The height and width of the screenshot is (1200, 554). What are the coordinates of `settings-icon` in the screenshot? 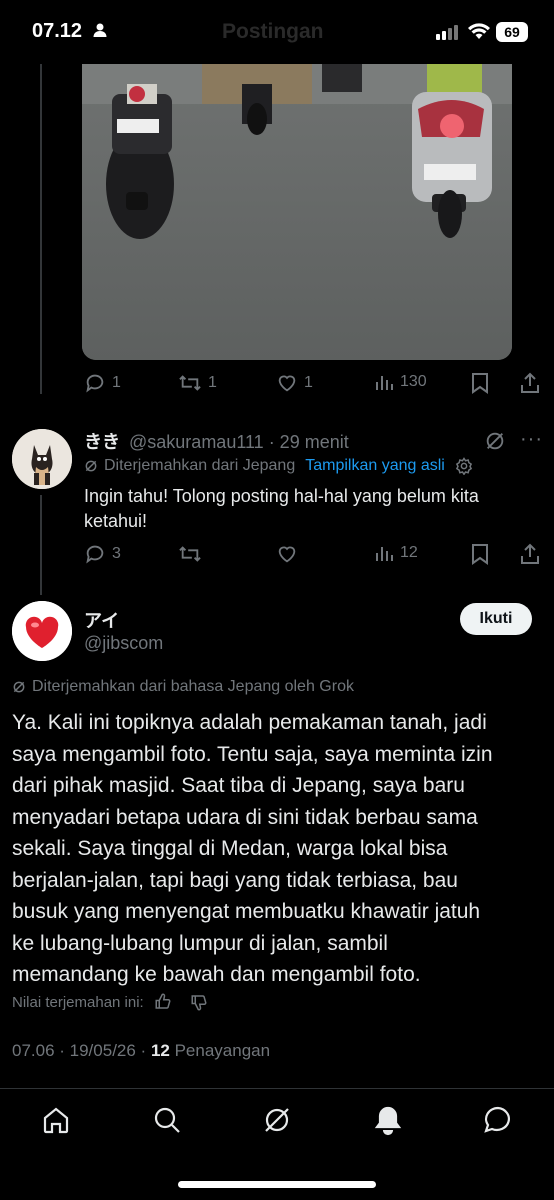 It's located at (463, 466).